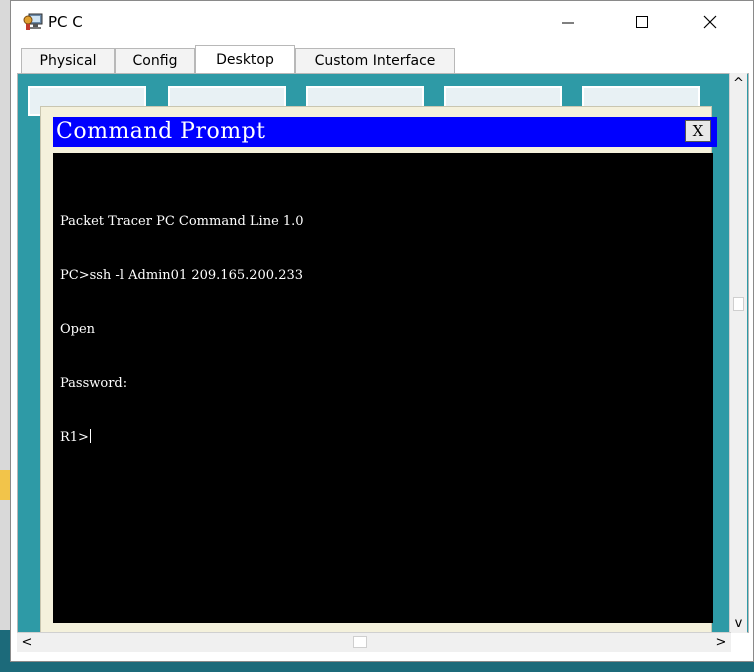 The image size is (754, 672). I want to click on tab-bar: Physical Config Desktop Custom Interface, so click(383, 59).